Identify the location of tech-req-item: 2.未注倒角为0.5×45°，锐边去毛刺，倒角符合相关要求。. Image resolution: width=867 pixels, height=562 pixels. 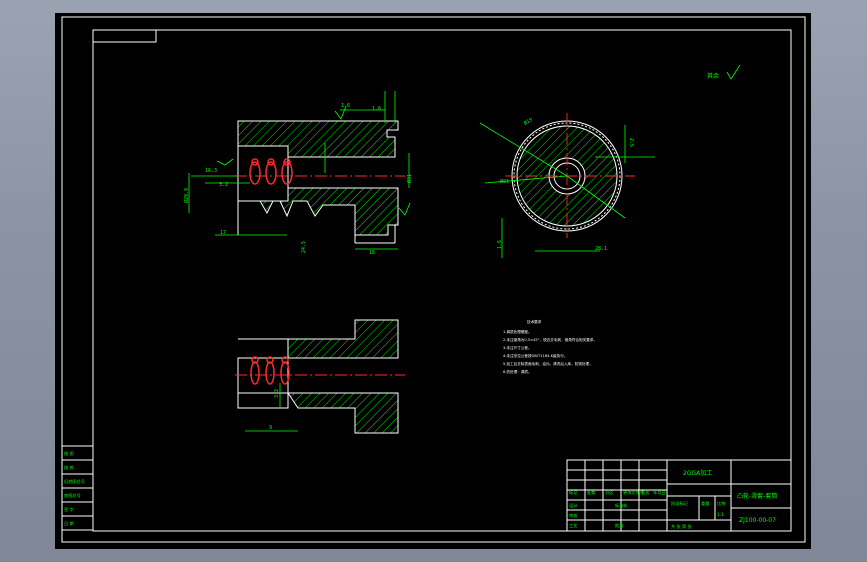
(550, 339).